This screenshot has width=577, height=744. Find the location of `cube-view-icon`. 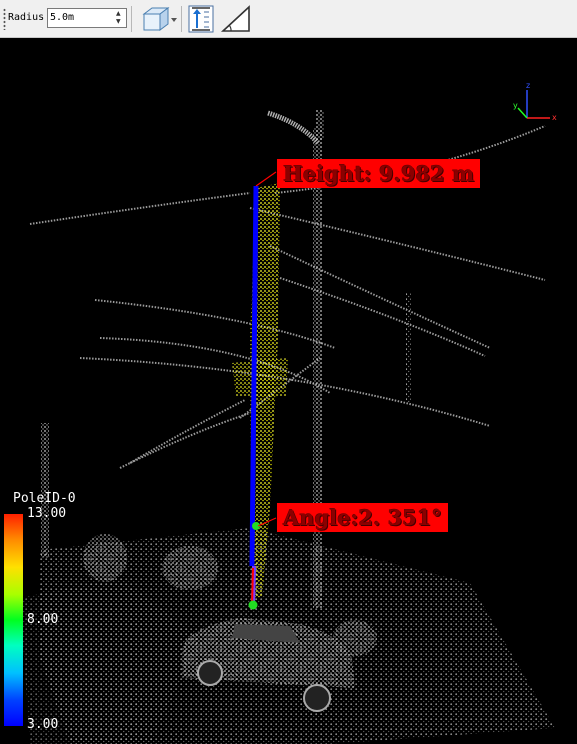

cube-view-icon is located at coordinates (159, 19).